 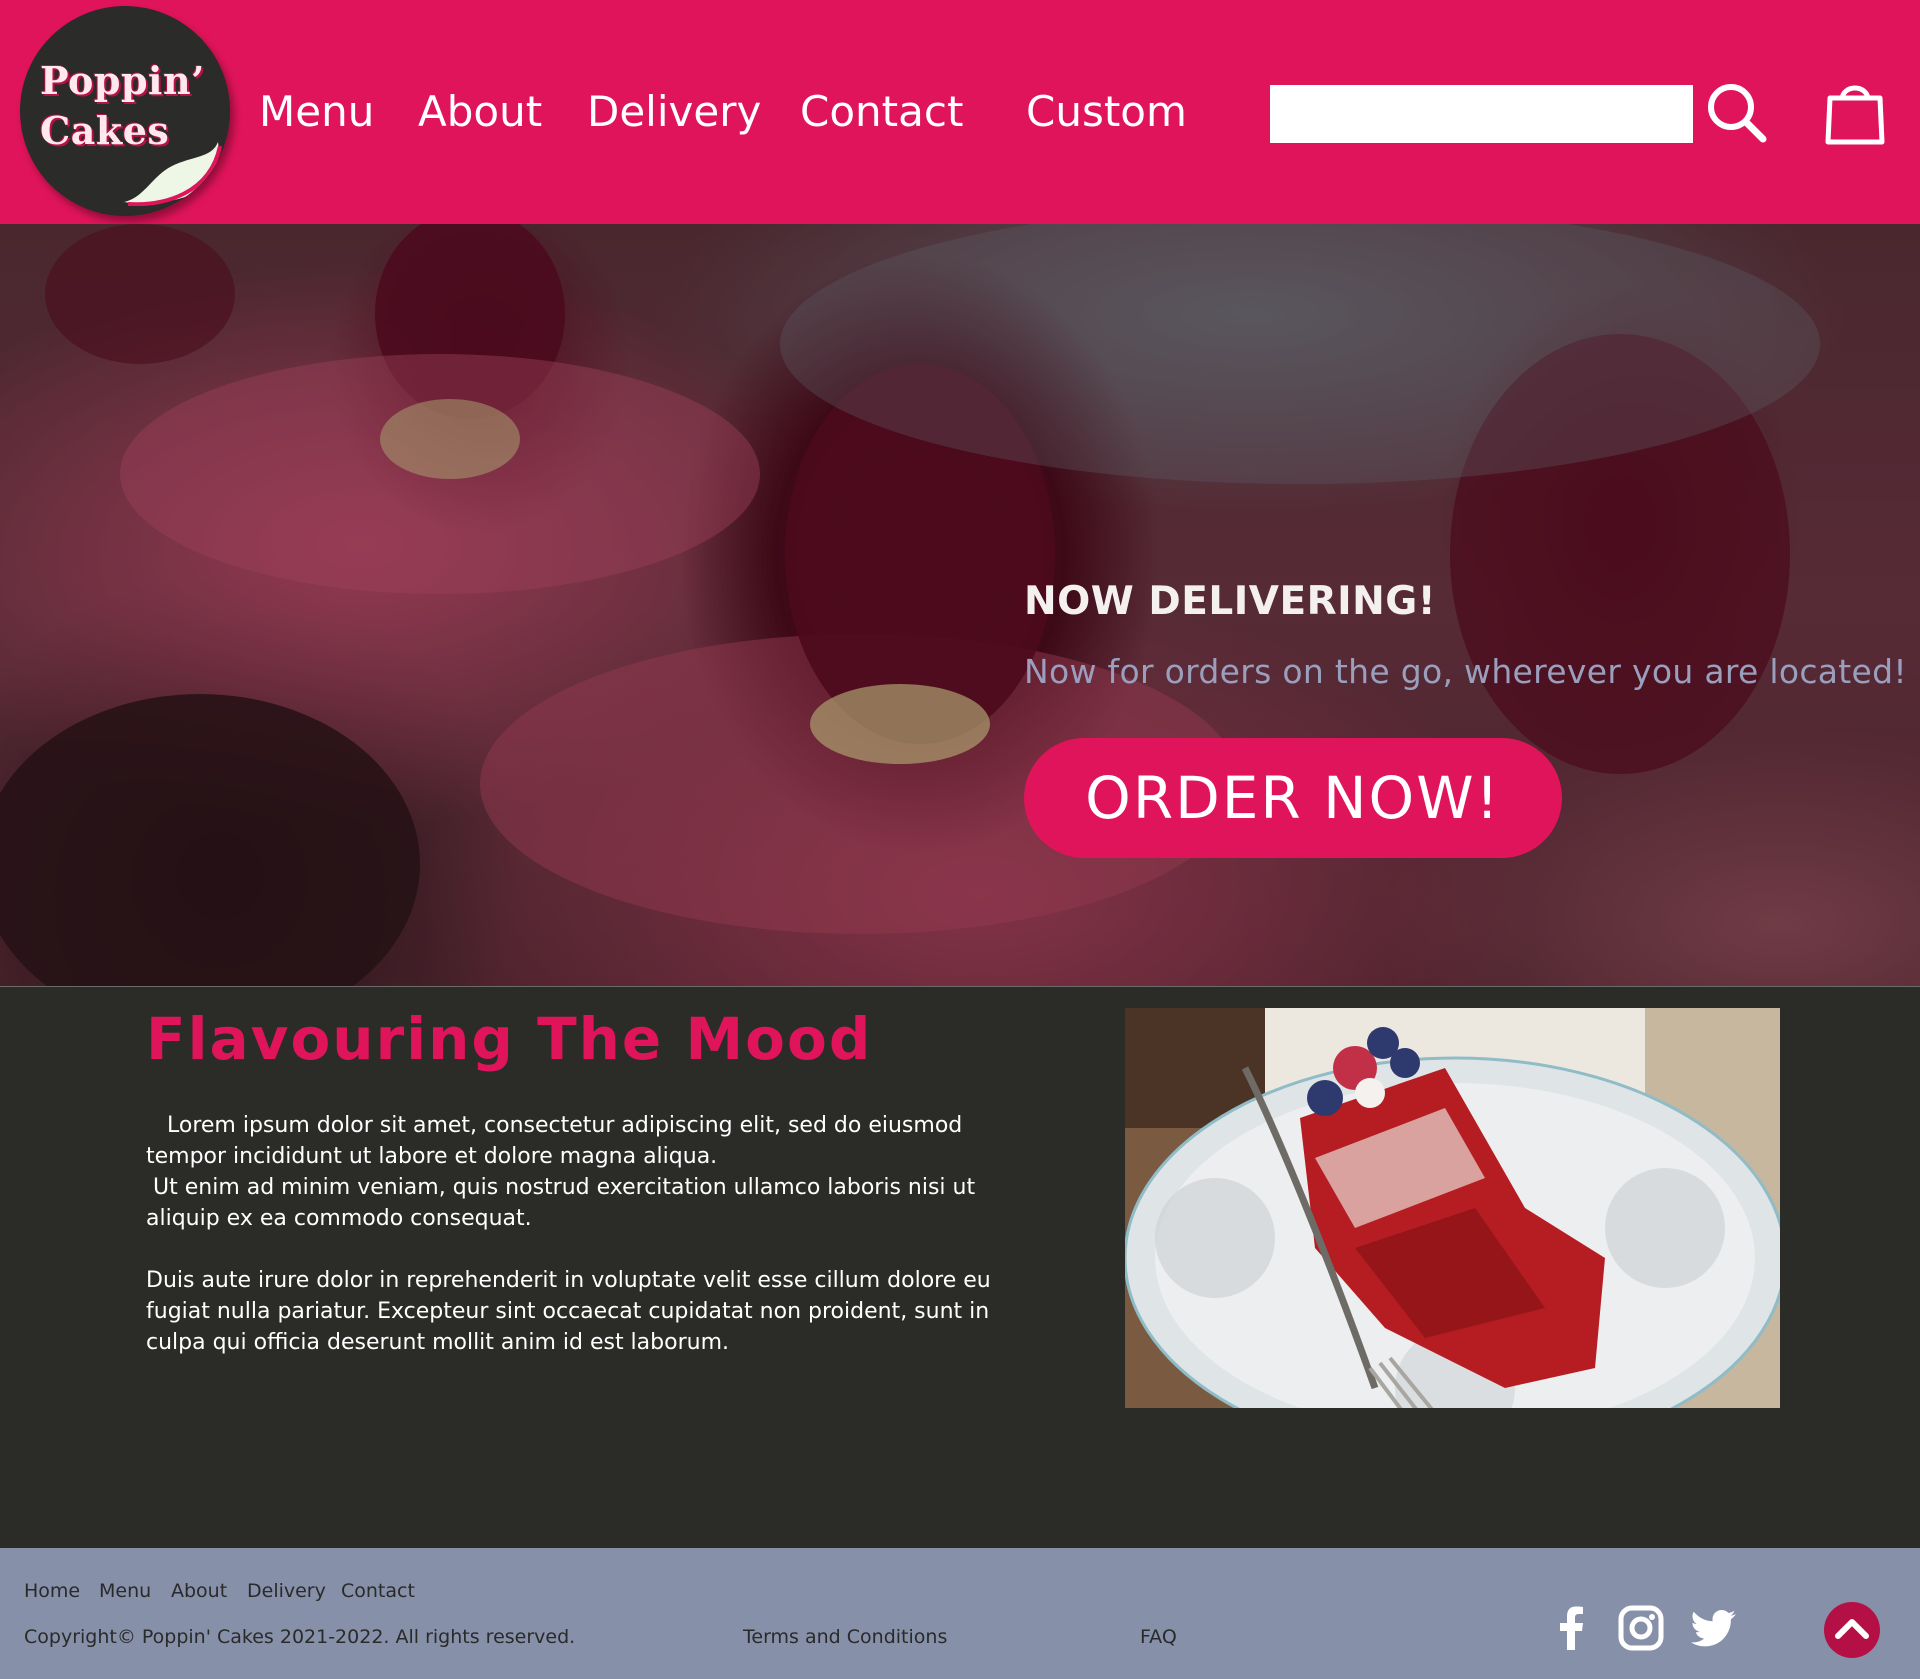 I want to click on faq-link: FAQ, so click(x=1158, y=1637).